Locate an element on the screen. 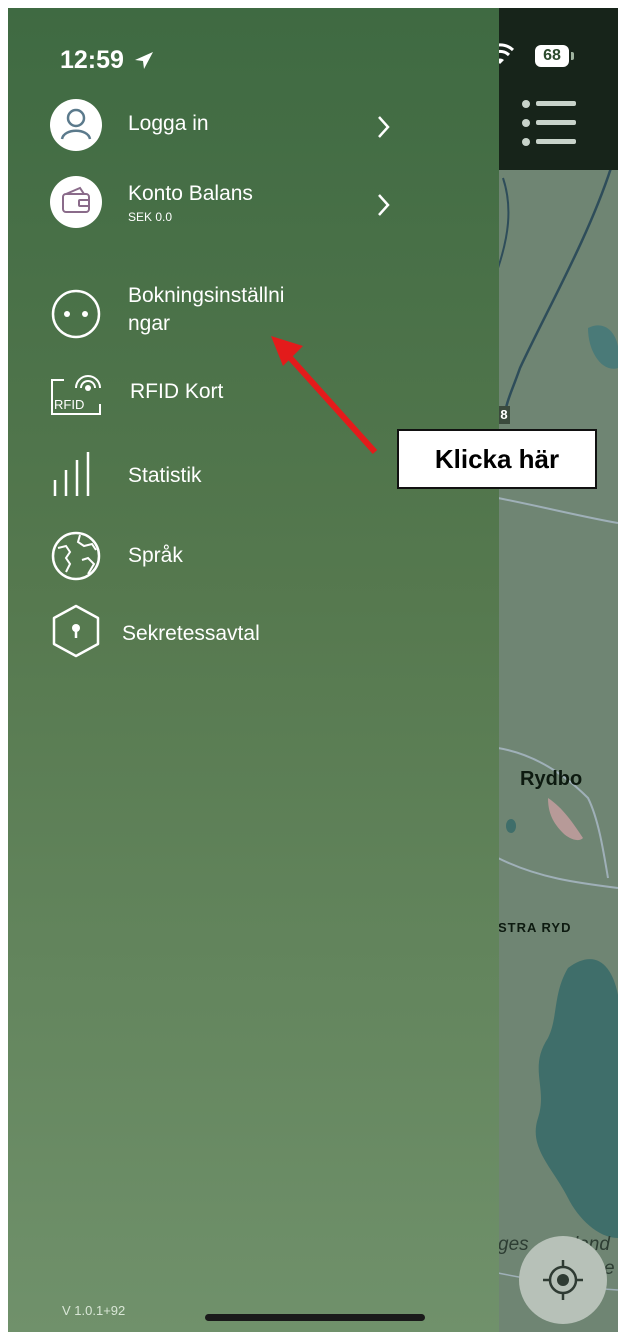  crosshair-icon is located at coordinates (563, 1280).